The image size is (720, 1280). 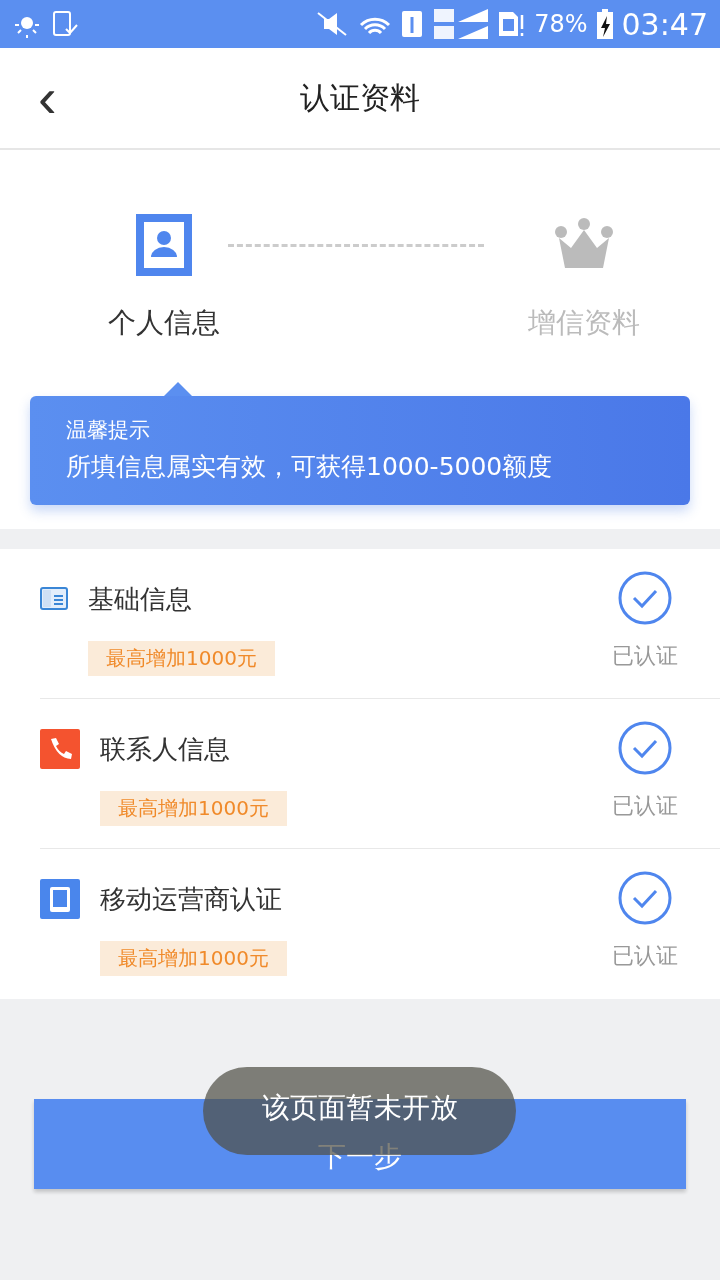 What do you see at coordinates (47, 98) in the screenshot?
I see `back-button: ‹` at bounding box center [47, 98].